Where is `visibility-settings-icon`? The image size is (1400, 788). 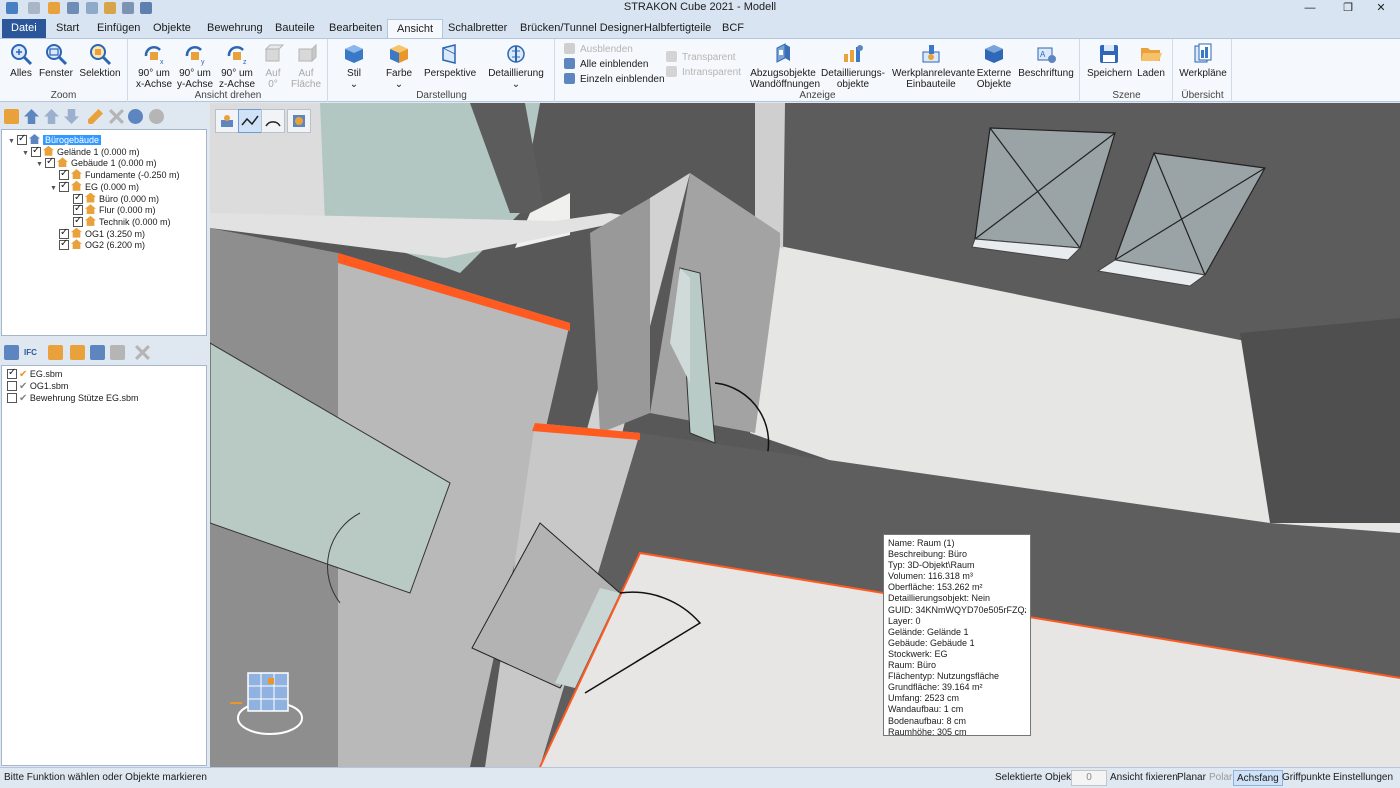 visibility-settings-icon is located at coordinates (135, 116).